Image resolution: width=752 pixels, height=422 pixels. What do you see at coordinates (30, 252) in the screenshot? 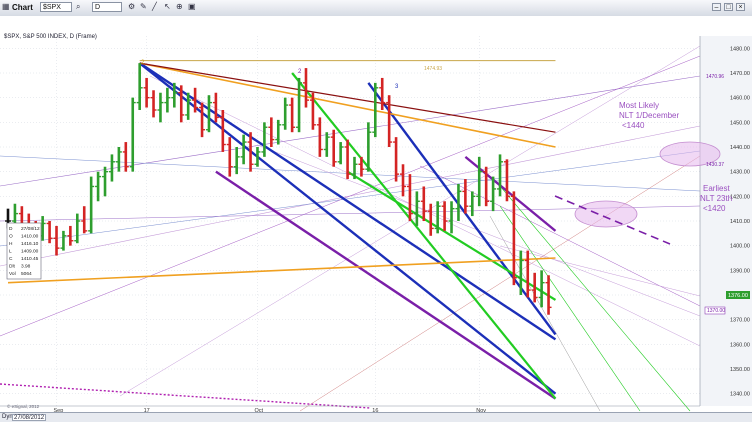
I see `ohlc-row-value: 1409.00` at bounding box center [30, 252].